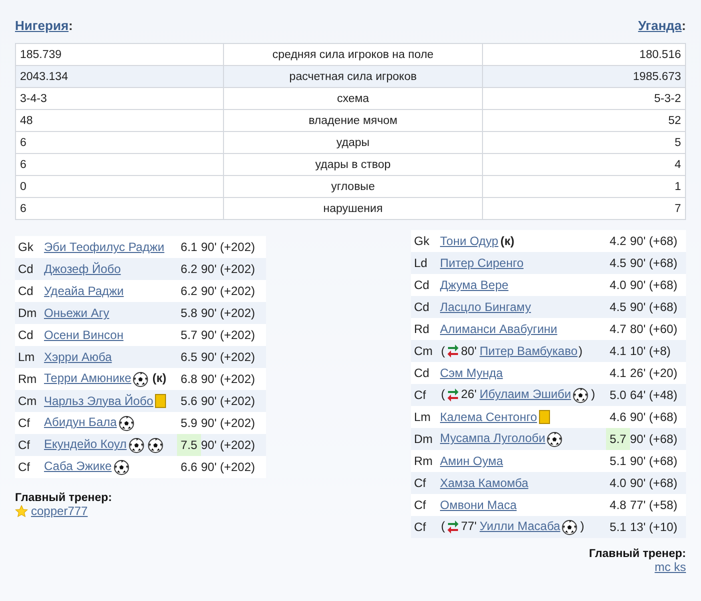 The width and height of the screenshot is (701, 601). Describe the element at coordinates (670, 567) in the screenshot. I see `coach-link: mc ks` at that location.